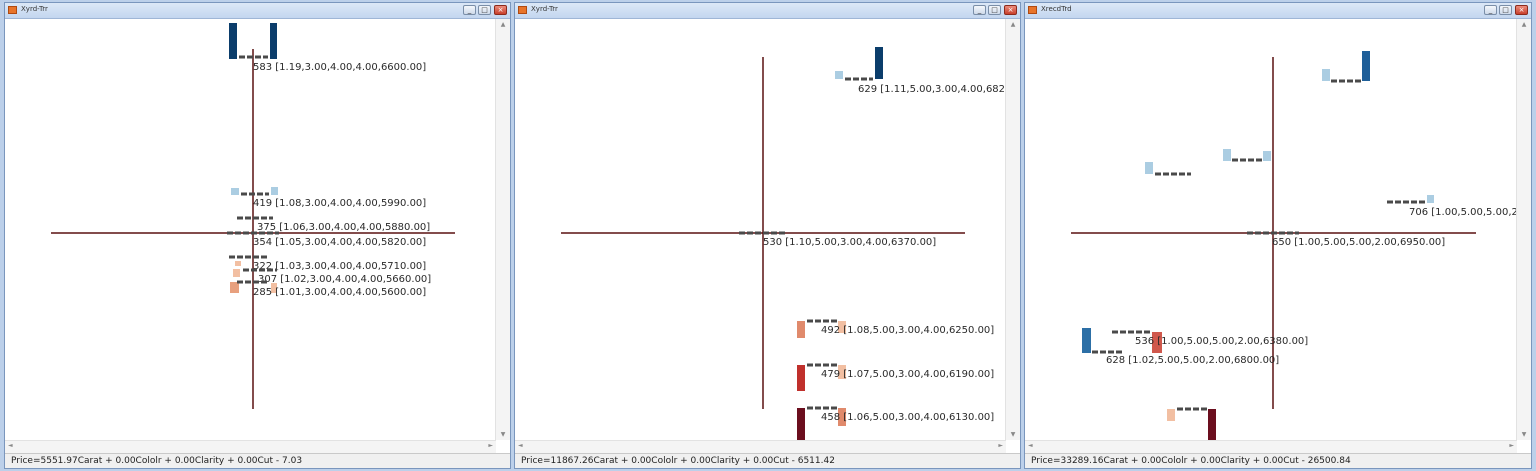 This screenshot has height=471, width=1536. I want to click on glyph-629: 629 [1.11,5.00,3.00,4.00,6820, so click(920, 71).